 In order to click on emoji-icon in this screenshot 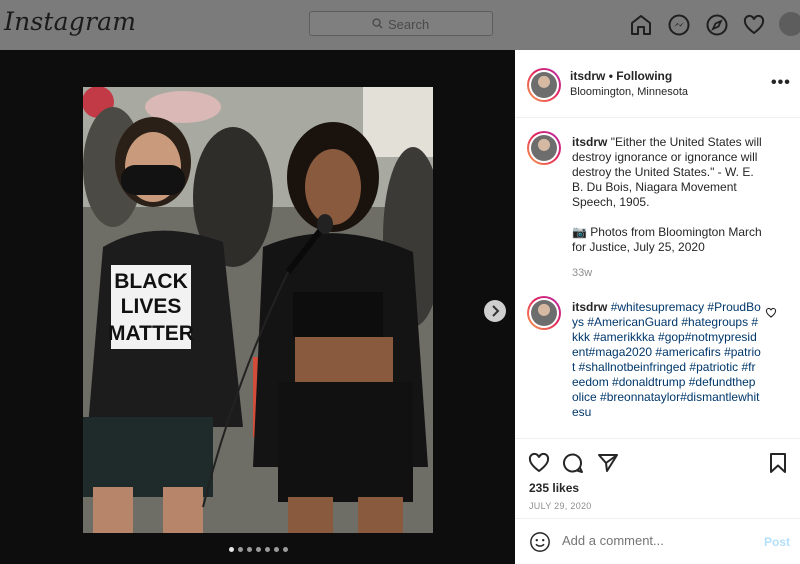, I will do `click(540, 542)`.